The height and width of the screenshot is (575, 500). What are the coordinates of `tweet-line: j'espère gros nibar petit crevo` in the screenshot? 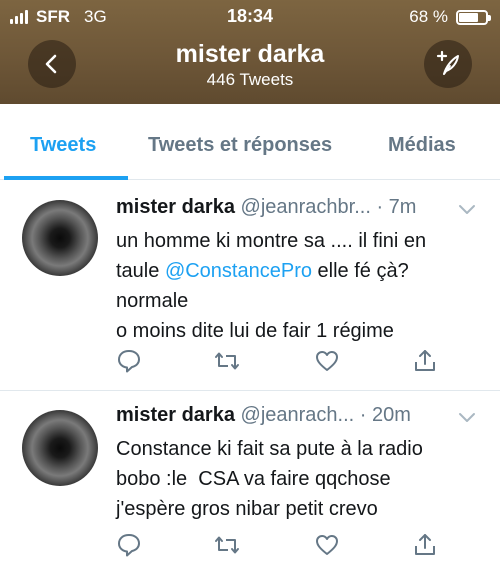 It's located at (247, 509).